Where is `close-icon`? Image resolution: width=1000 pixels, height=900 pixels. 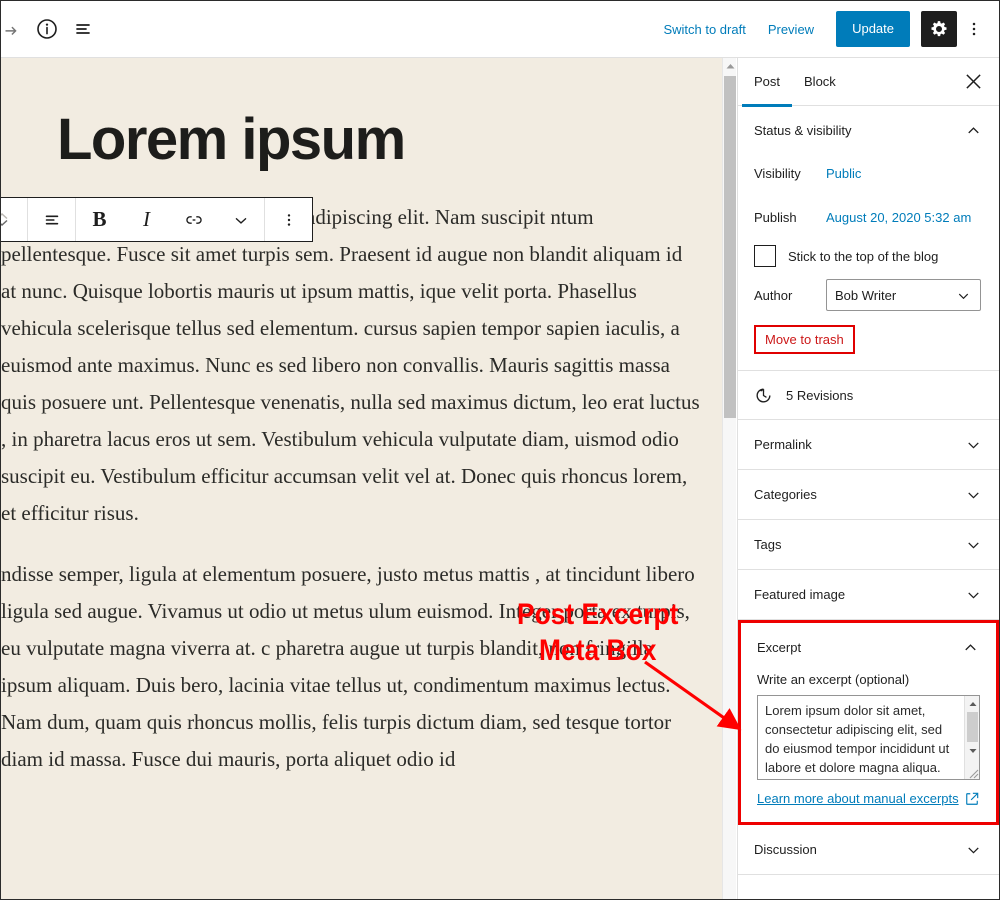 close-icon is located at coordinates (973, 82).